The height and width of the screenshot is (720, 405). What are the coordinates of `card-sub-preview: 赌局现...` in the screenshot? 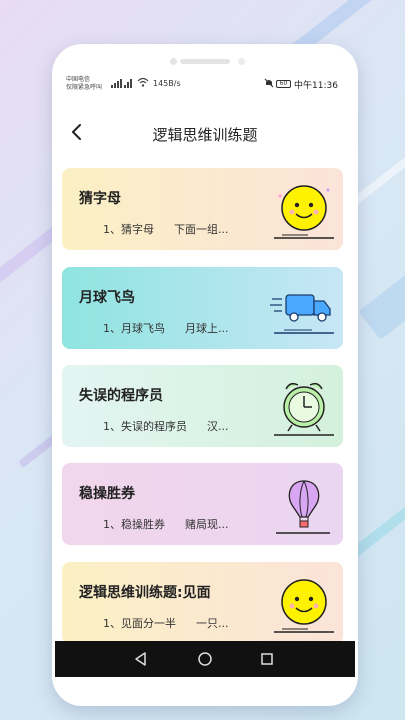 It's located at (207, 524).